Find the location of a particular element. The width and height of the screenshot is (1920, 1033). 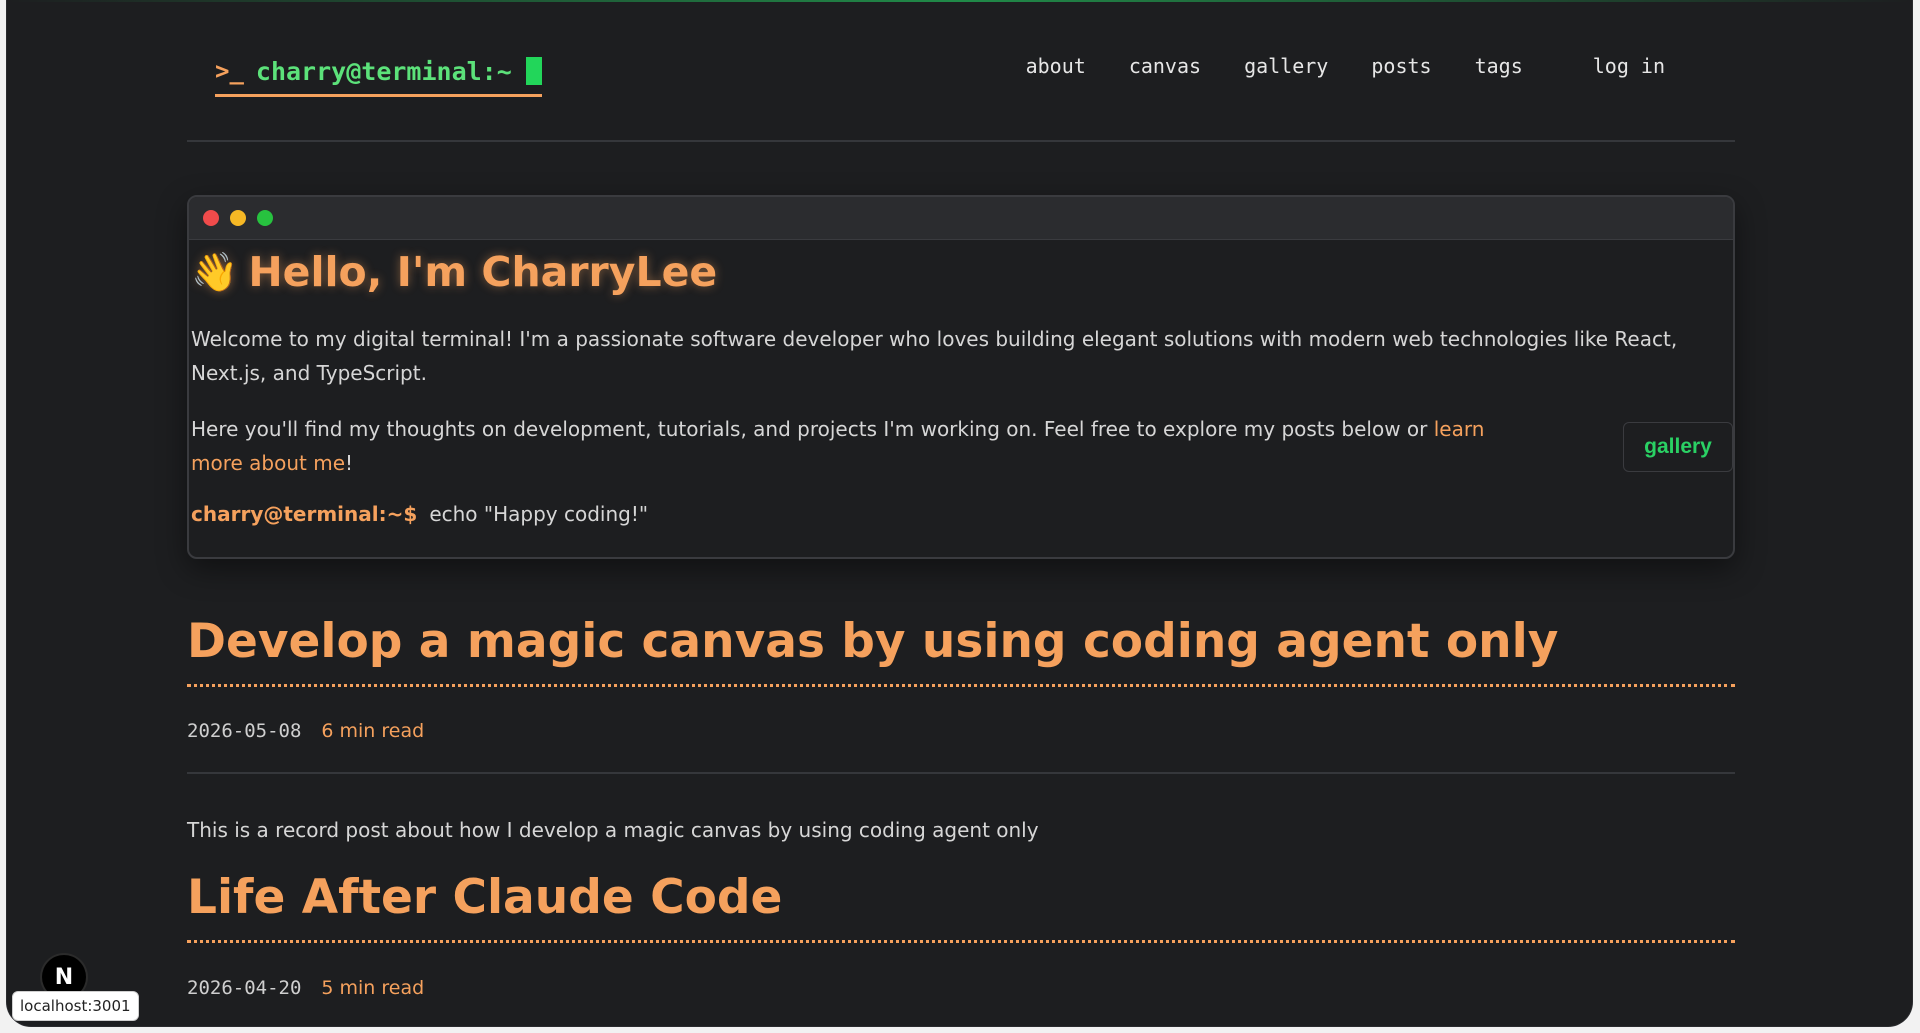

post-meta: 2026-05-08 6 min read is located at coordinates (305, 731).